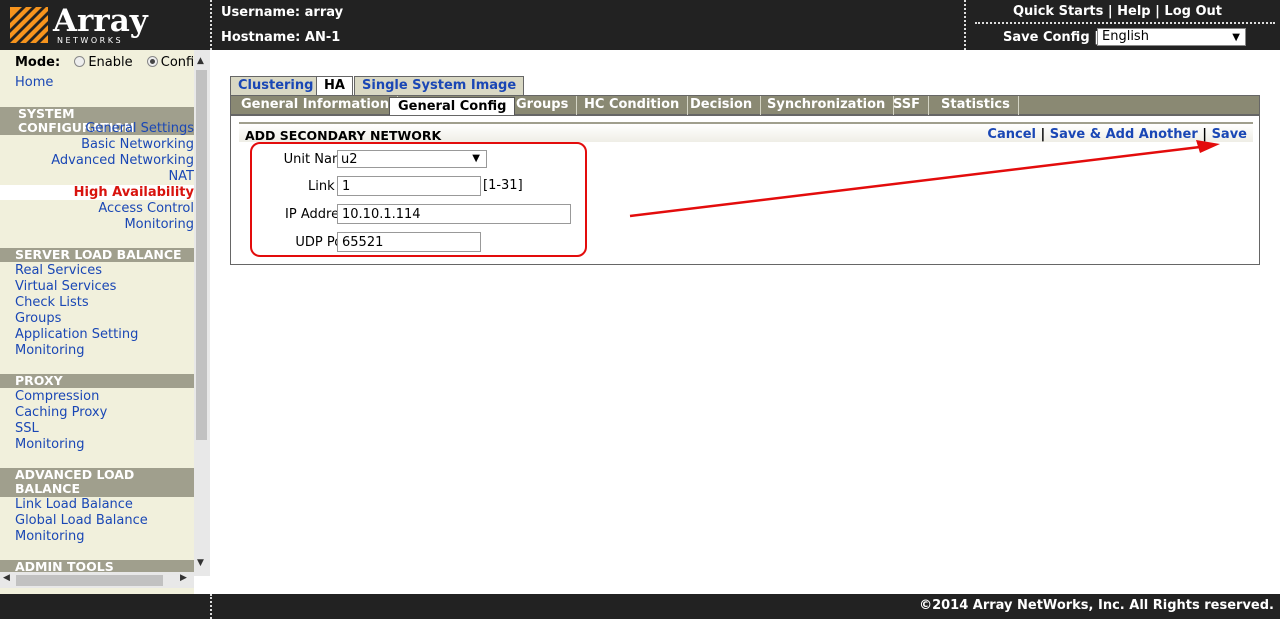  What do you see at coordinates (211, 606) in the screenshot?
I see `footer-divider` at bounding box center [211, 606].